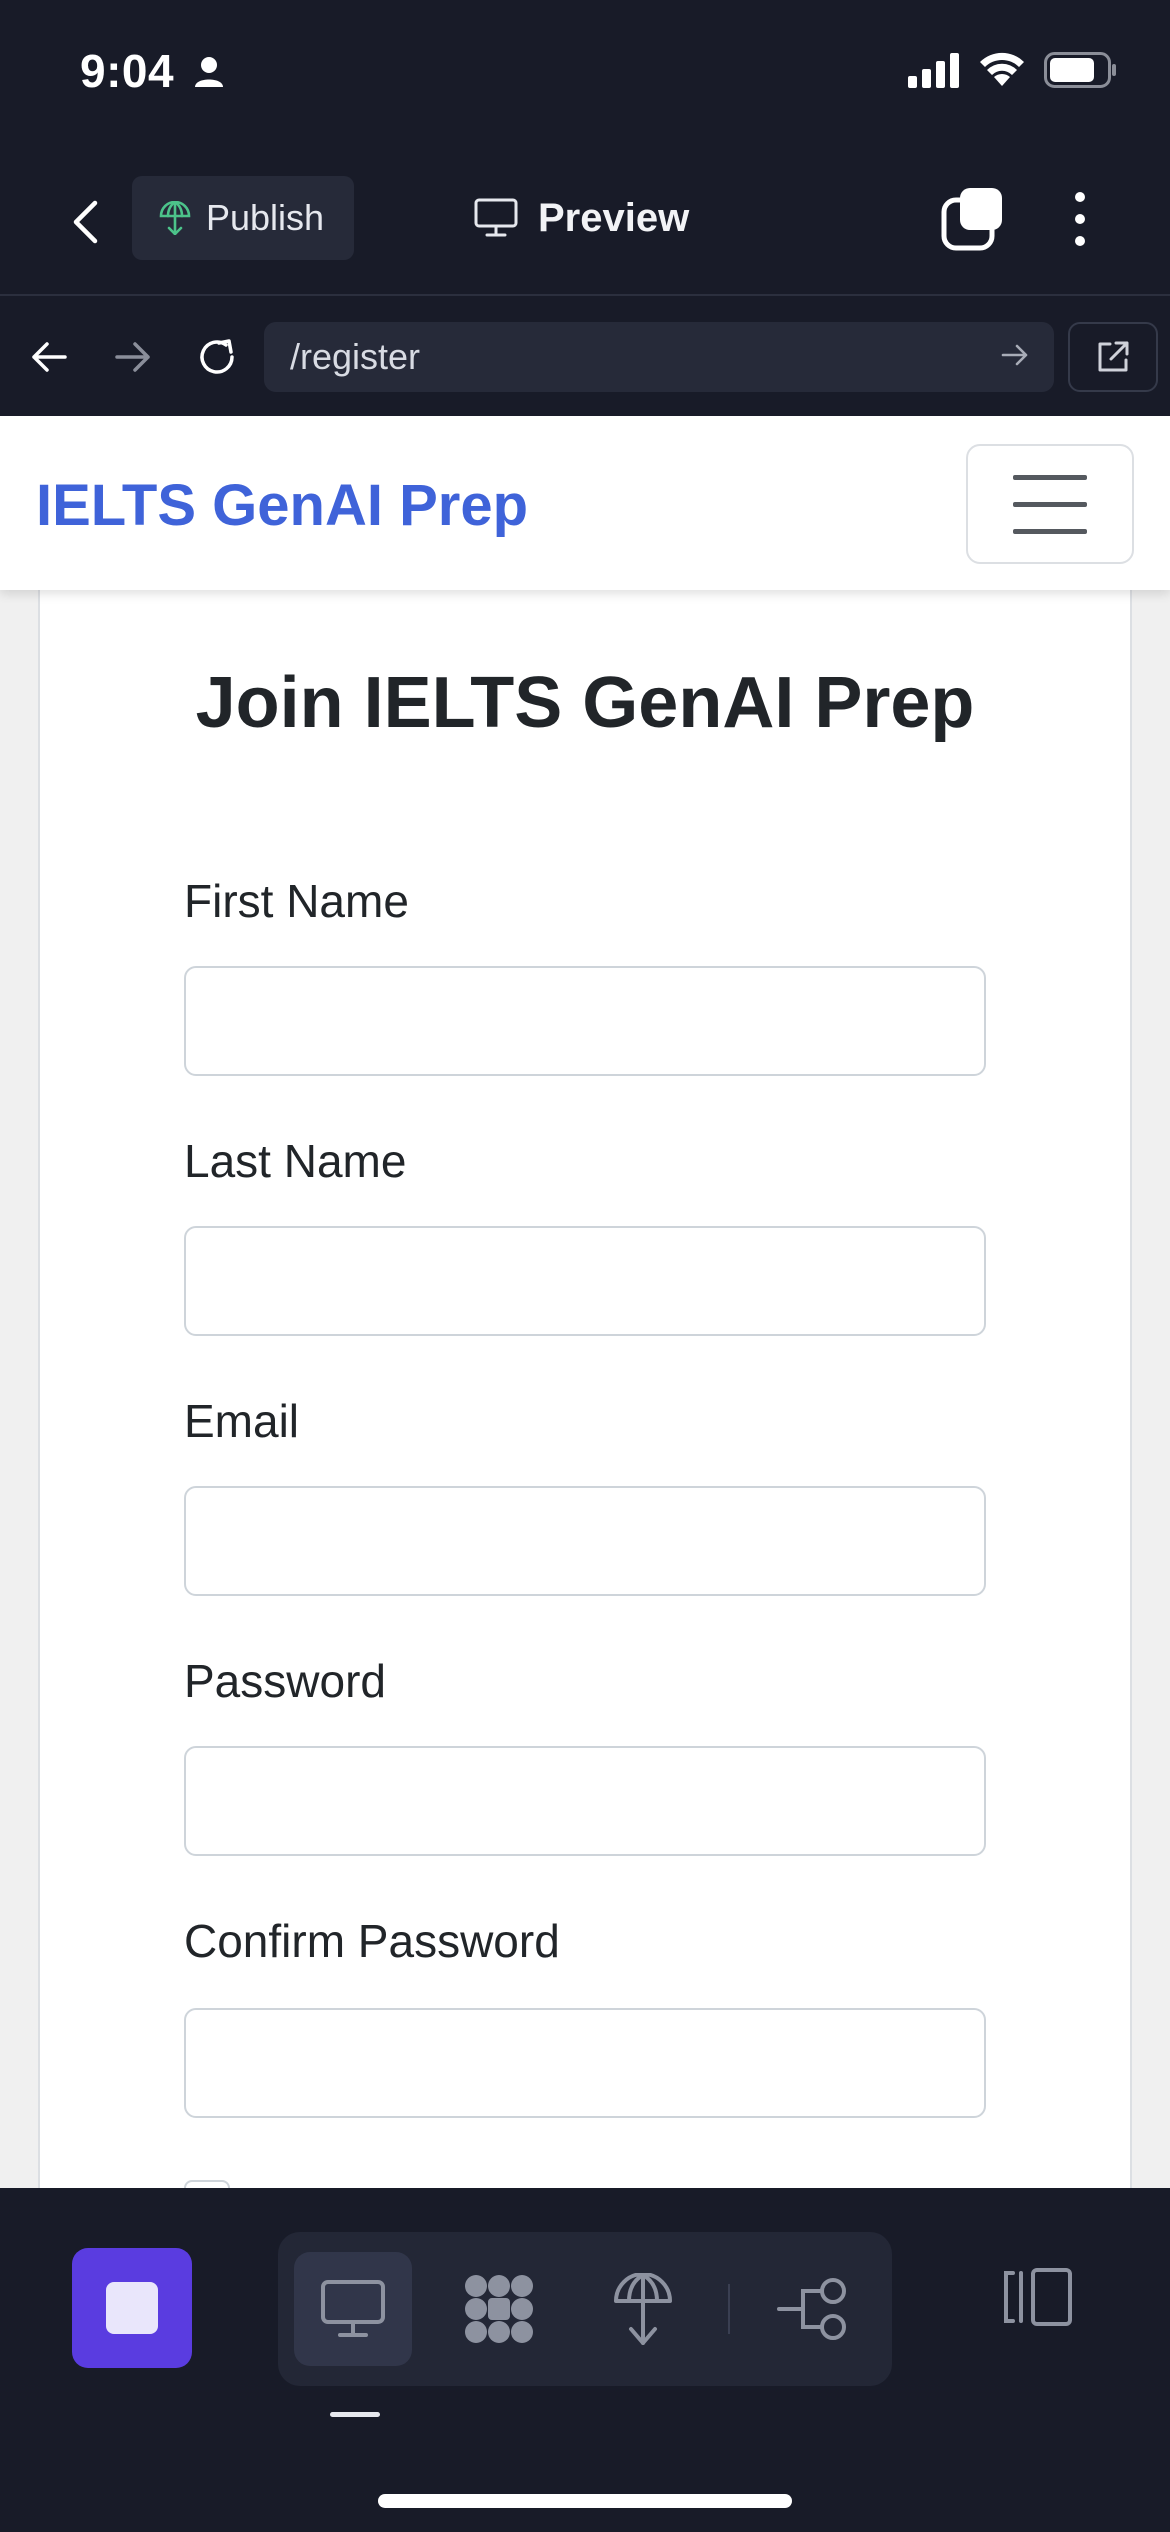 The image size is (1170, 2532). Describe the element at coordinates (933, 70) in the screenshot. I see `signal-icon` at that location.